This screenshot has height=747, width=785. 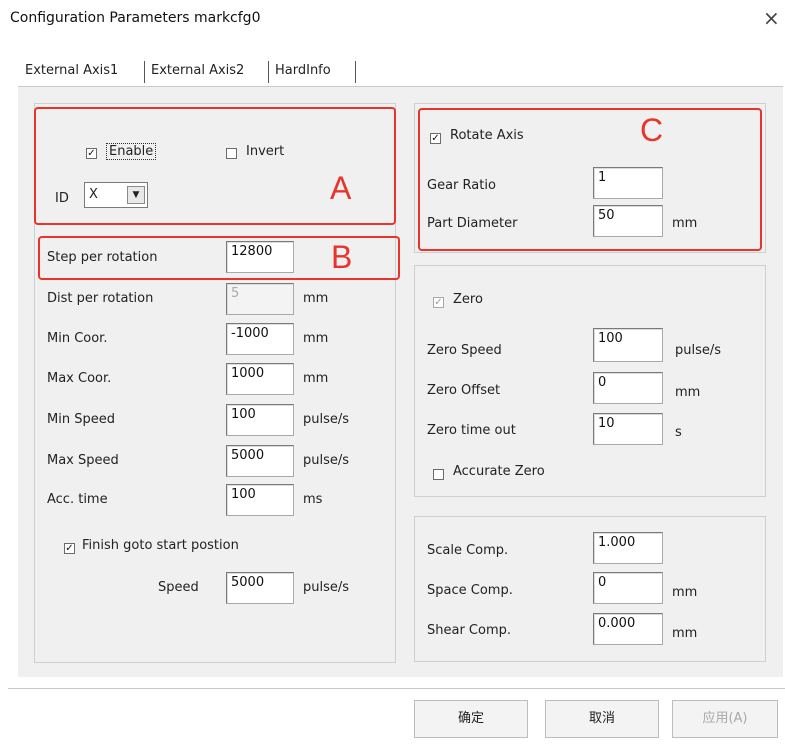 What do you see at coordinates (438, 302) in the screenshot?
I see `zero-checkbox: ✓` at bounding box center [438, 302].